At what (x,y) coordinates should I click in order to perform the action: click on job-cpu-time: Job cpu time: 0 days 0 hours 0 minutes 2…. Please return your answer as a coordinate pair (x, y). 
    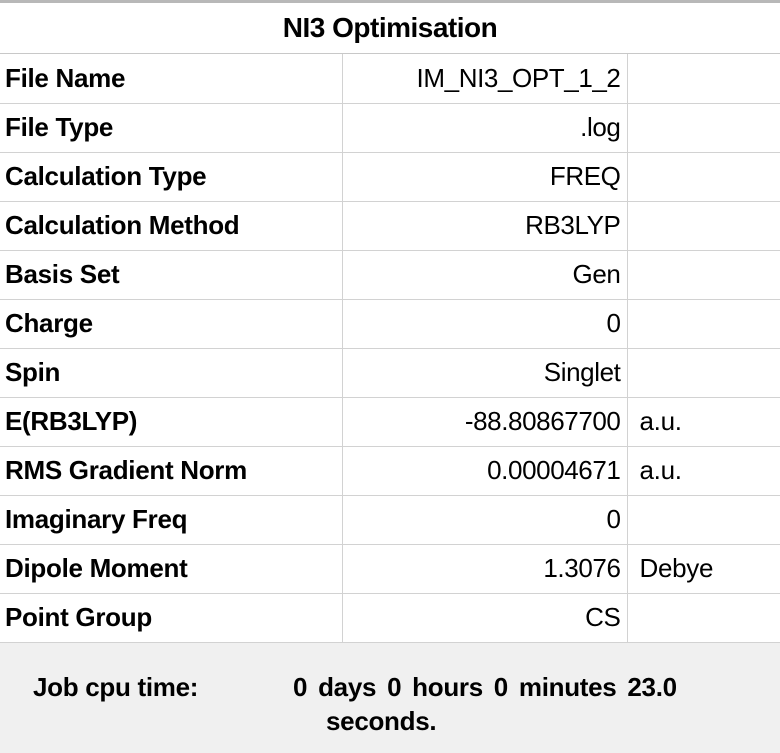
    Looking at the image, I should click on (390, 704).